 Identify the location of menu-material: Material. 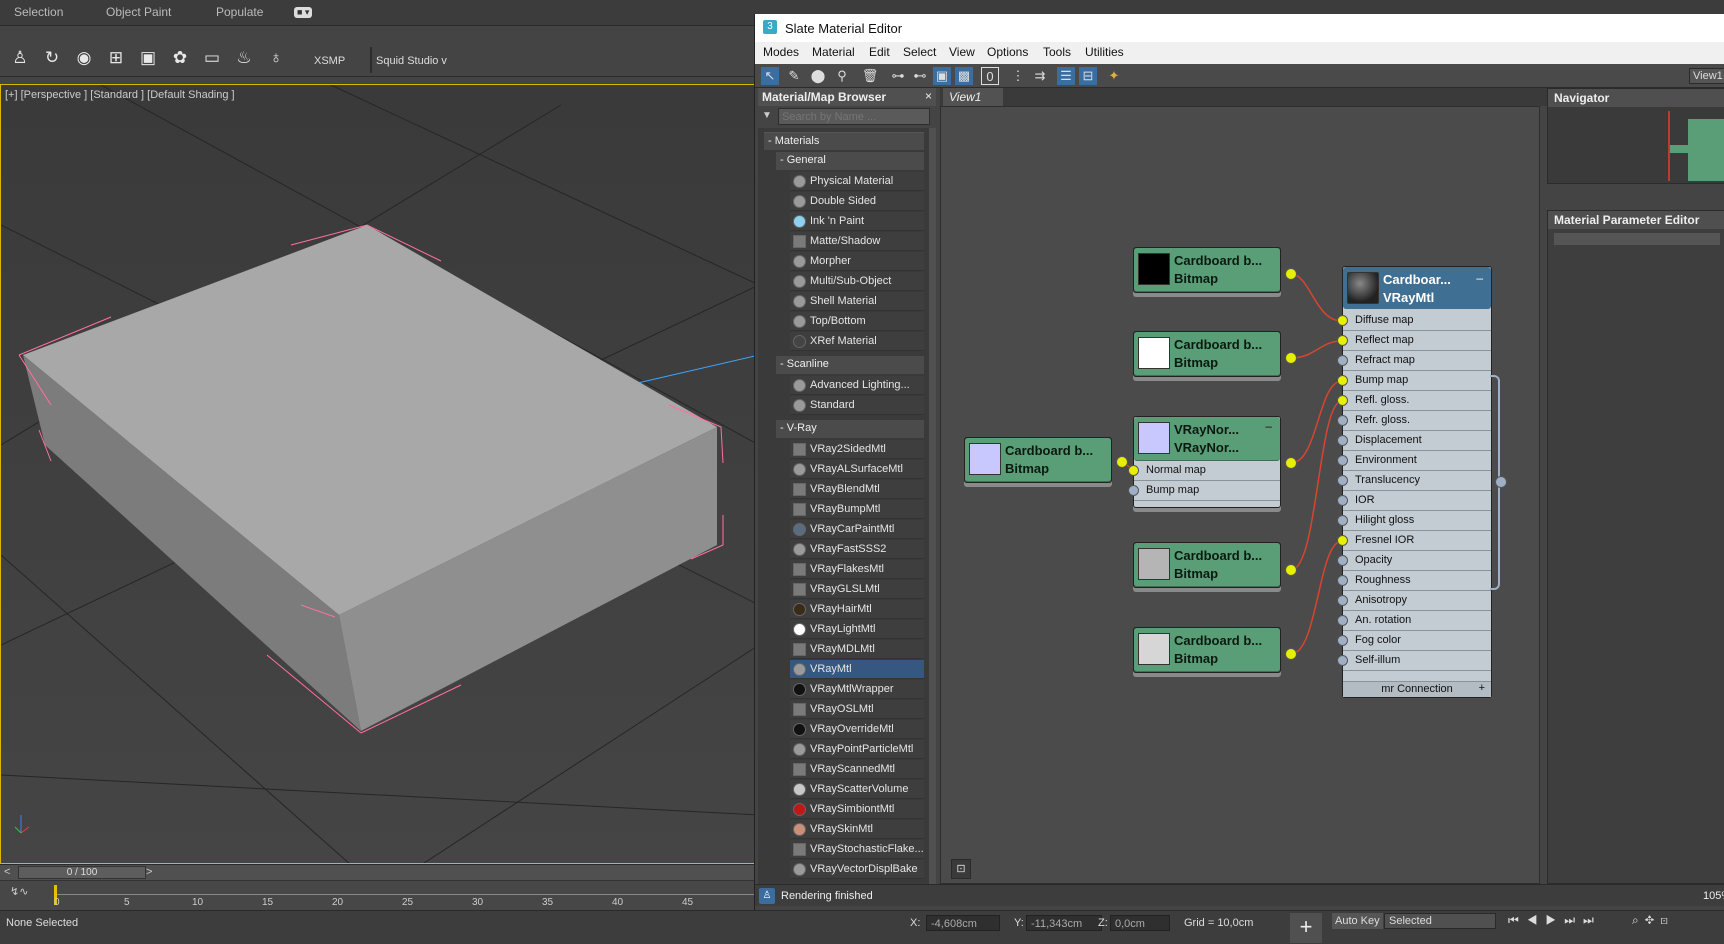
(833, 52).